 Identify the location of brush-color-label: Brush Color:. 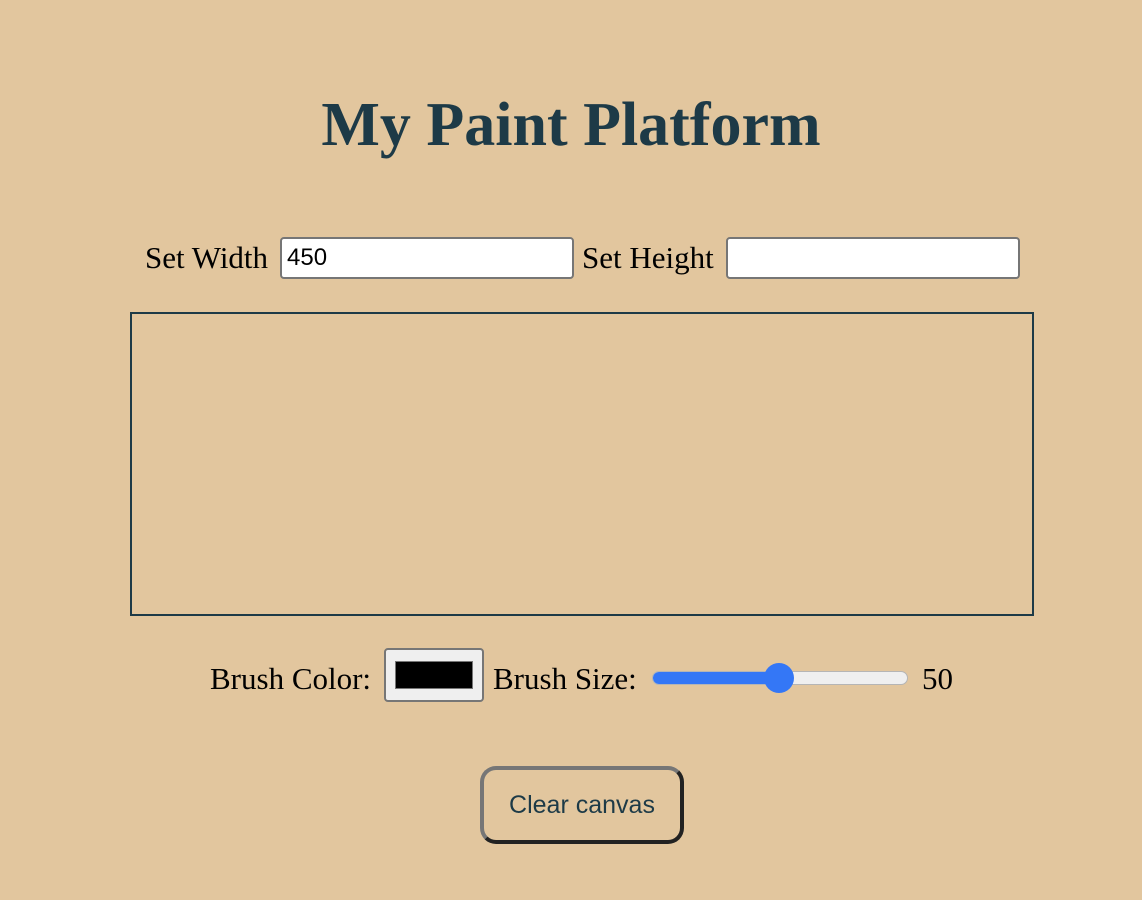
(291, 678).